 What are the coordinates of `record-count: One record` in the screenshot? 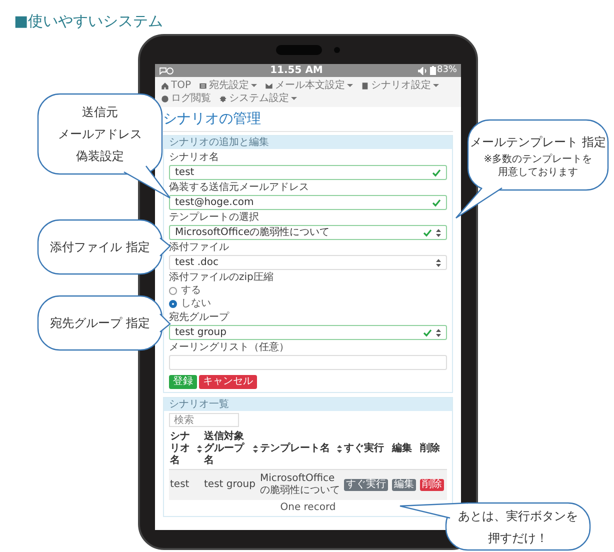 It's located at (308, 508).